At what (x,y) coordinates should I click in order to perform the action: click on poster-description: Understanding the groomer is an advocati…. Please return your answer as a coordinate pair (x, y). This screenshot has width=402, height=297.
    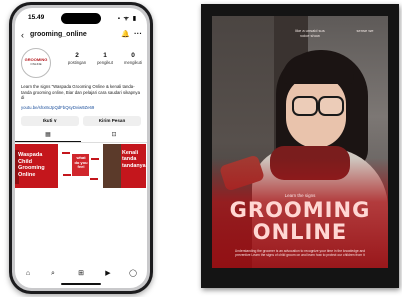
    Looking at the image, I should click on (300, 253).